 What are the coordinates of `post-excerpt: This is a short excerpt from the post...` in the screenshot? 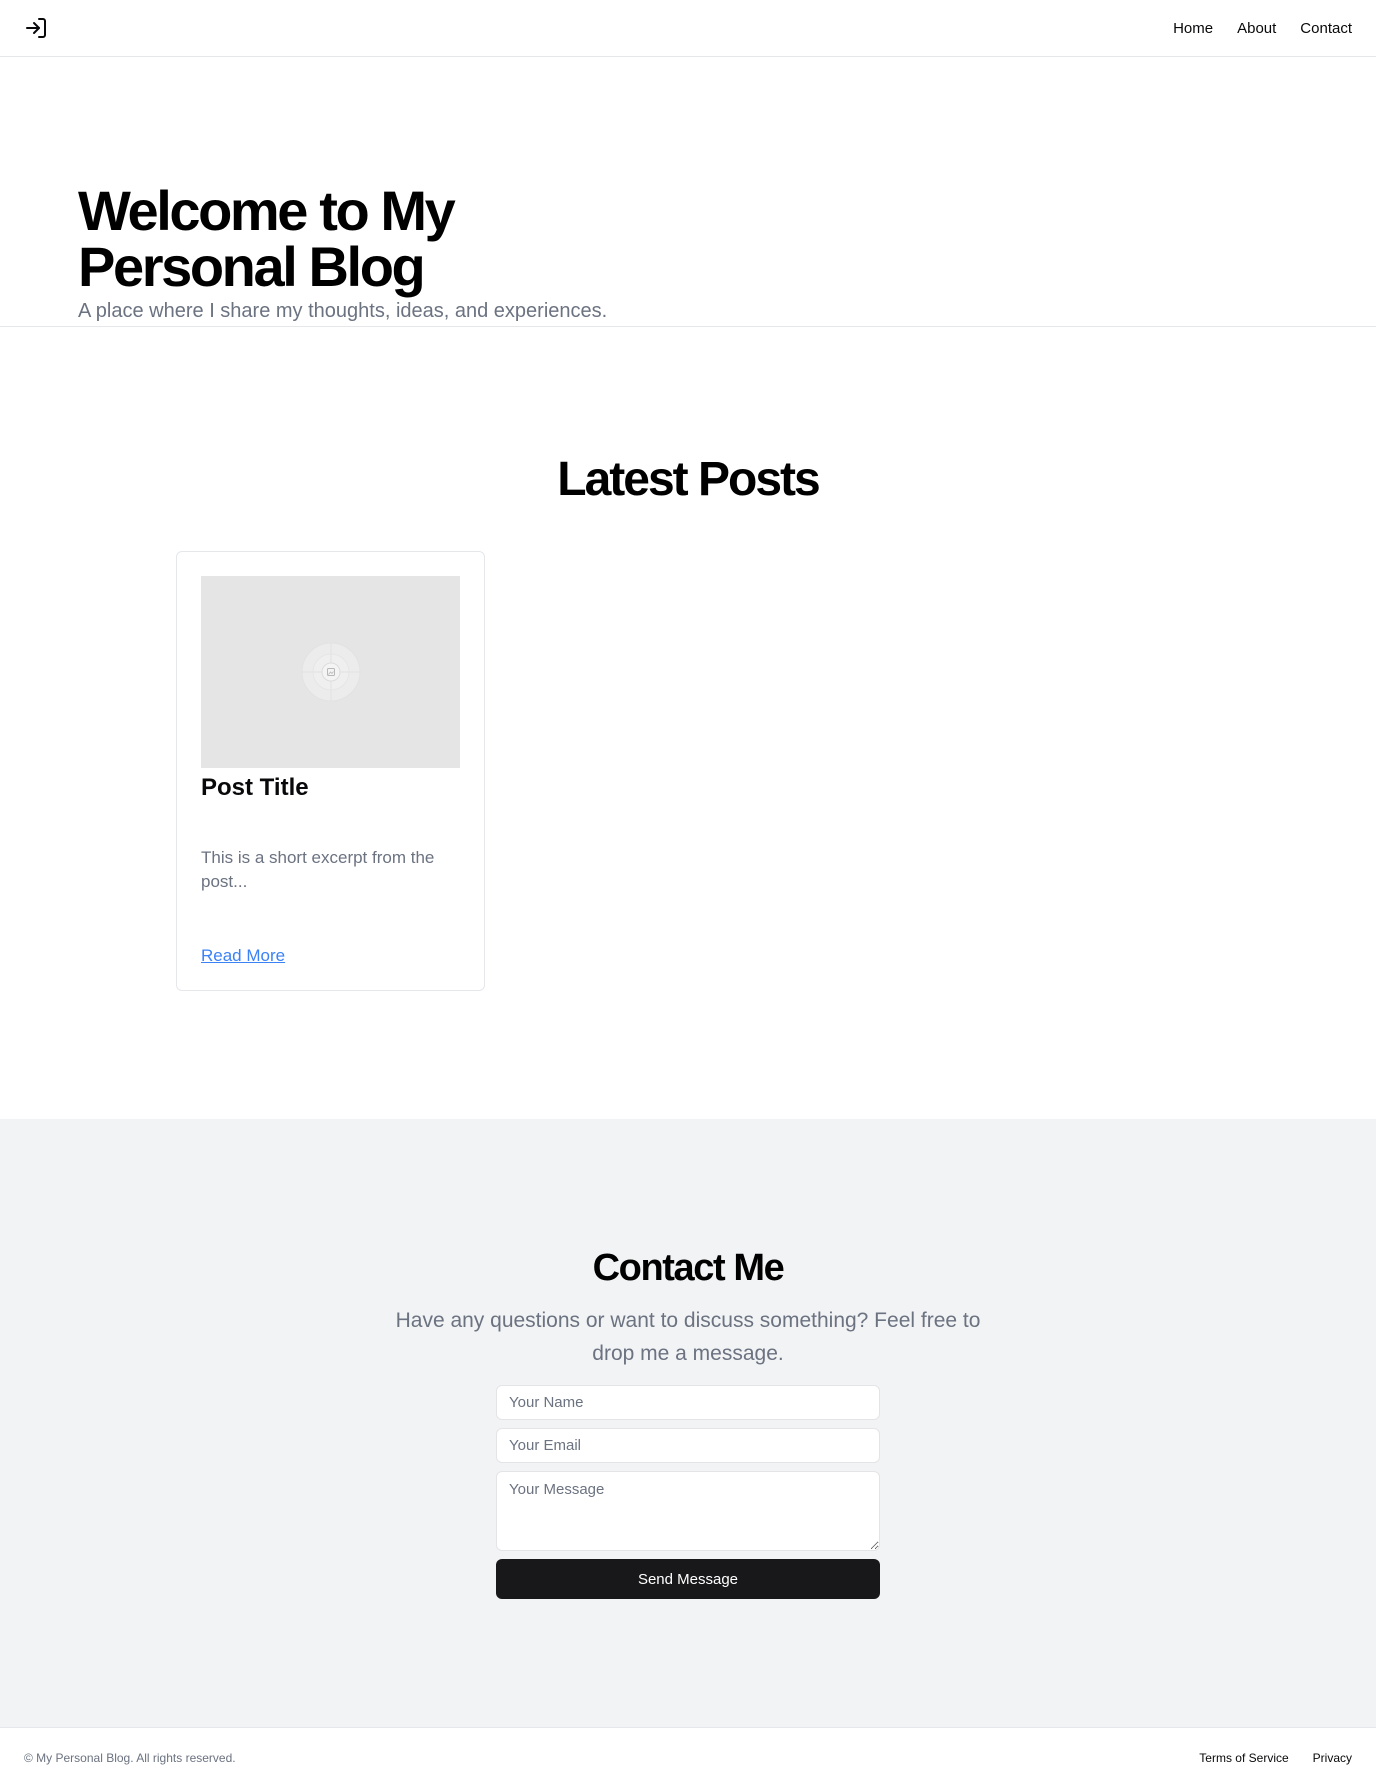 It's located at (318, 869).